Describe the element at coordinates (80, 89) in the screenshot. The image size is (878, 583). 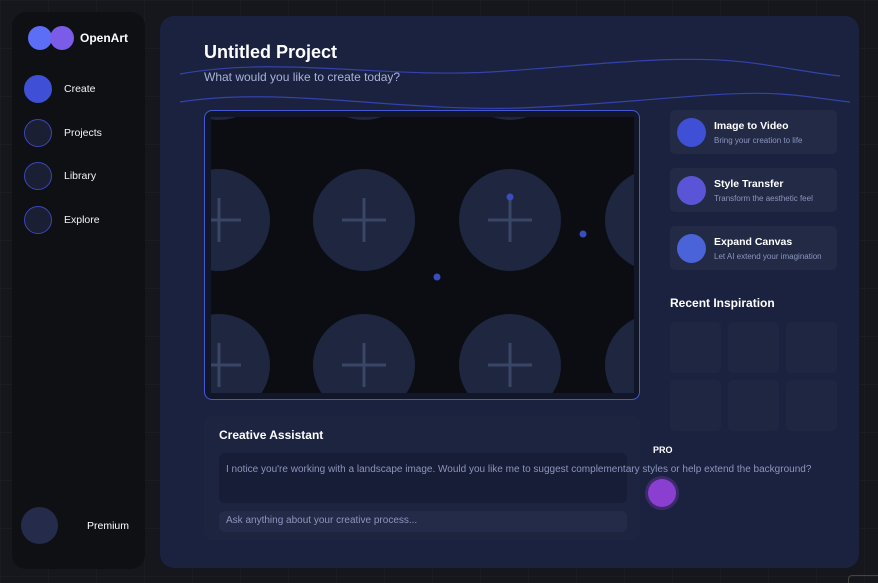
I see `sidebar-item-label: Create` at that location.